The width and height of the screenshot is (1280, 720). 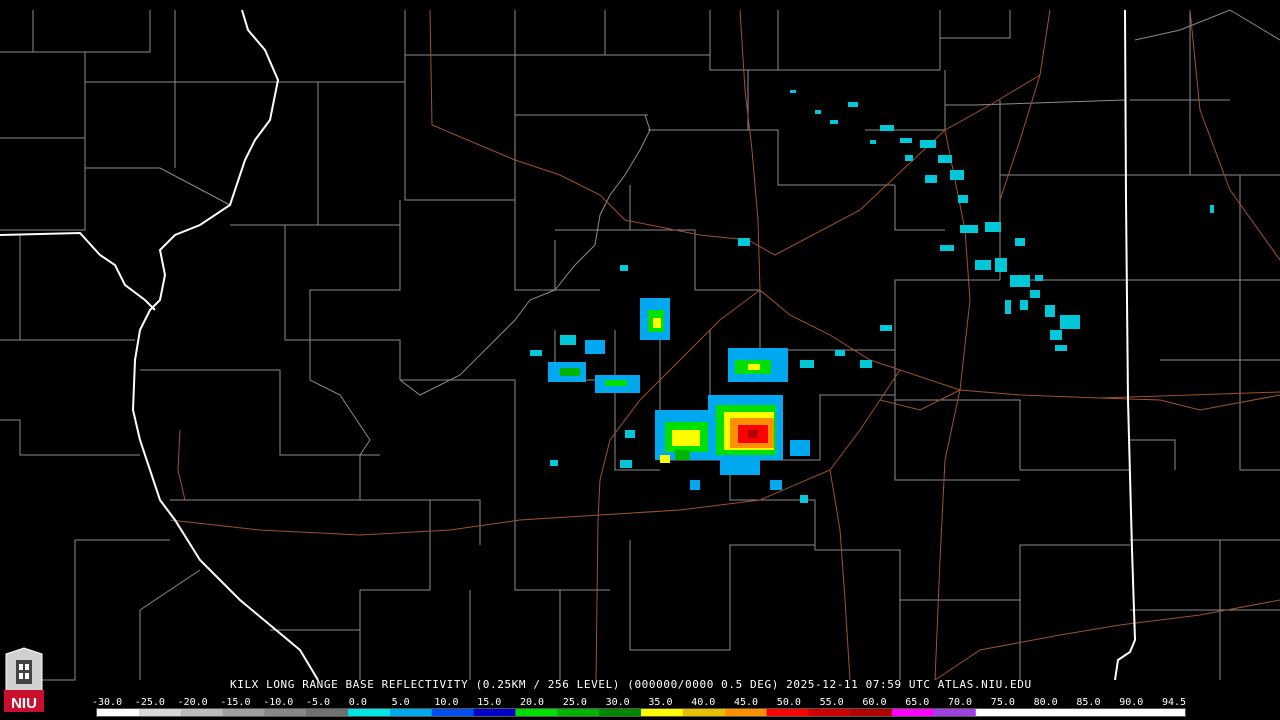 What do you see at coordinates (489, 702) in the screenshot?
I see `scale-label: 15.0` at bounding box center [489, 702].